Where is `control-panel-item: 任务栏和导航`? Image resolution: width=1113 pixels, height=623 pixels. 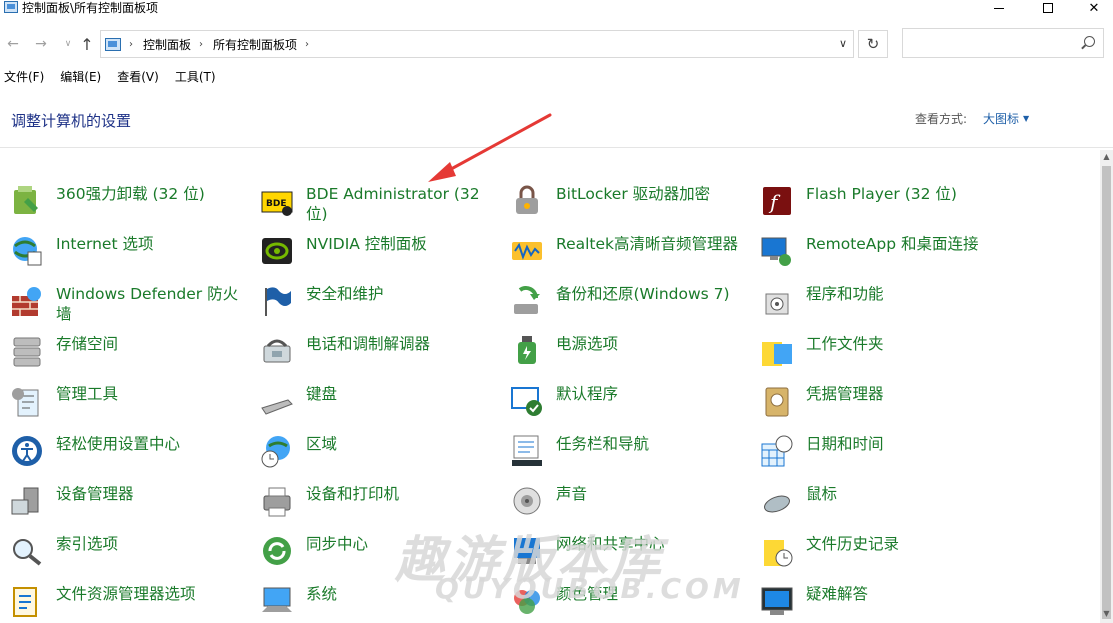
control-panel-item: 任务栏和导航 is located at coordinates (620, 450).